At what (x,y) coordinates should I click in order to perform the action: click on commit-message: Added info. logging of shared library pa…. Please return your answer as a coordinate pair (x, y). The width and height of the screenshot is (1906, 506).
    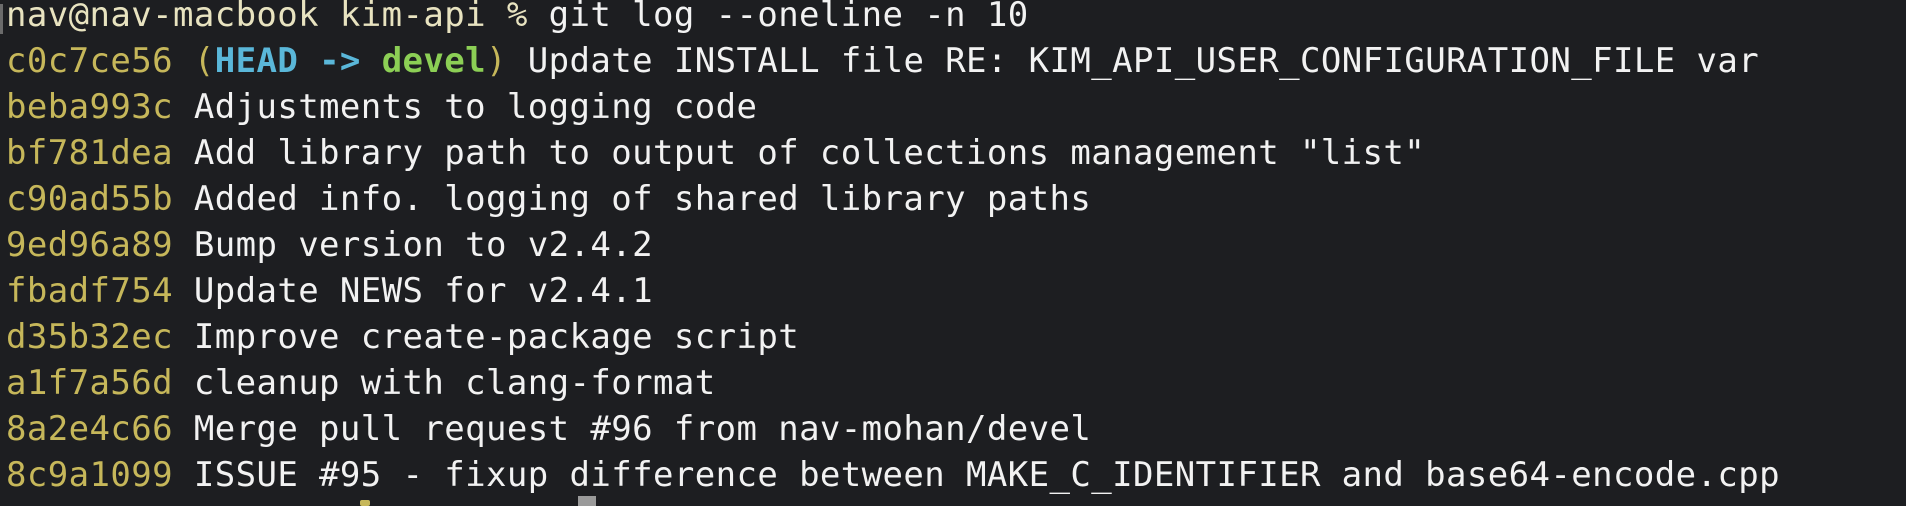
    Looking at the image, I should click on (642, 199).